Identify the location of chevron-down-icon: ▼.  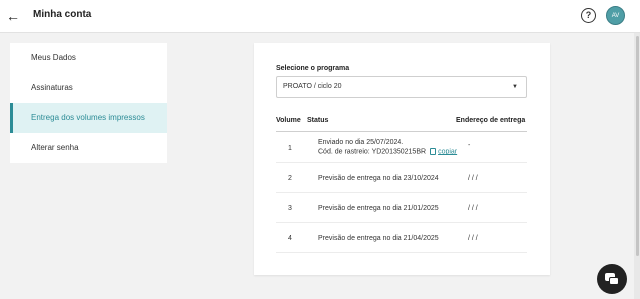
(515, 87).